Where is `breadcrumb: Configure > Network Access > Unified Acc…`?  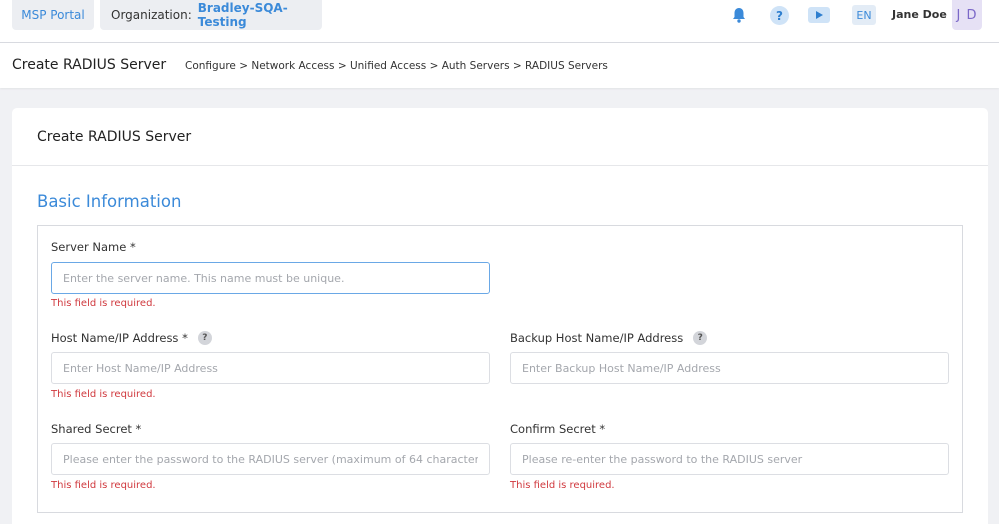
breadcrumb: Configure > Network Access > Unified Acc… is located at coordinates (396, 66).